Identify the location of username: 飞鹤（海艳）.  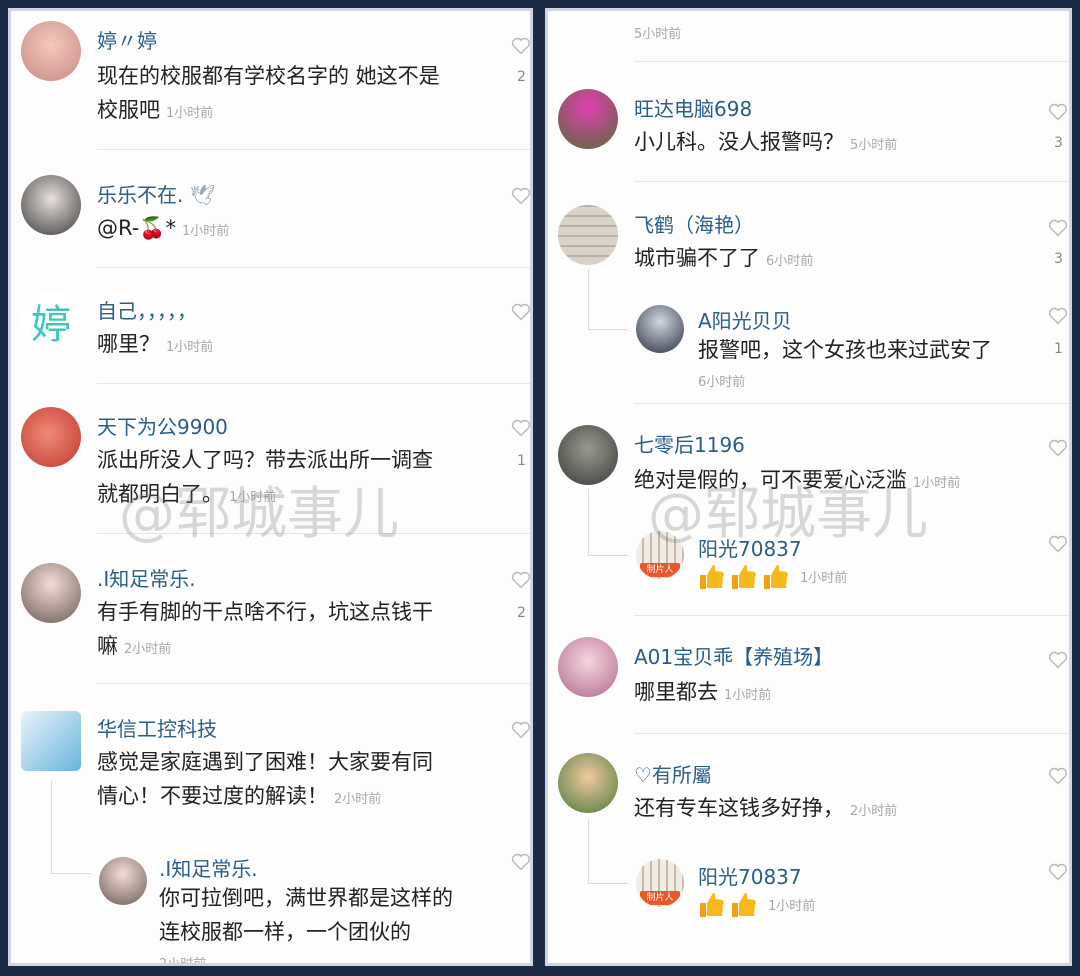
(694, 223).